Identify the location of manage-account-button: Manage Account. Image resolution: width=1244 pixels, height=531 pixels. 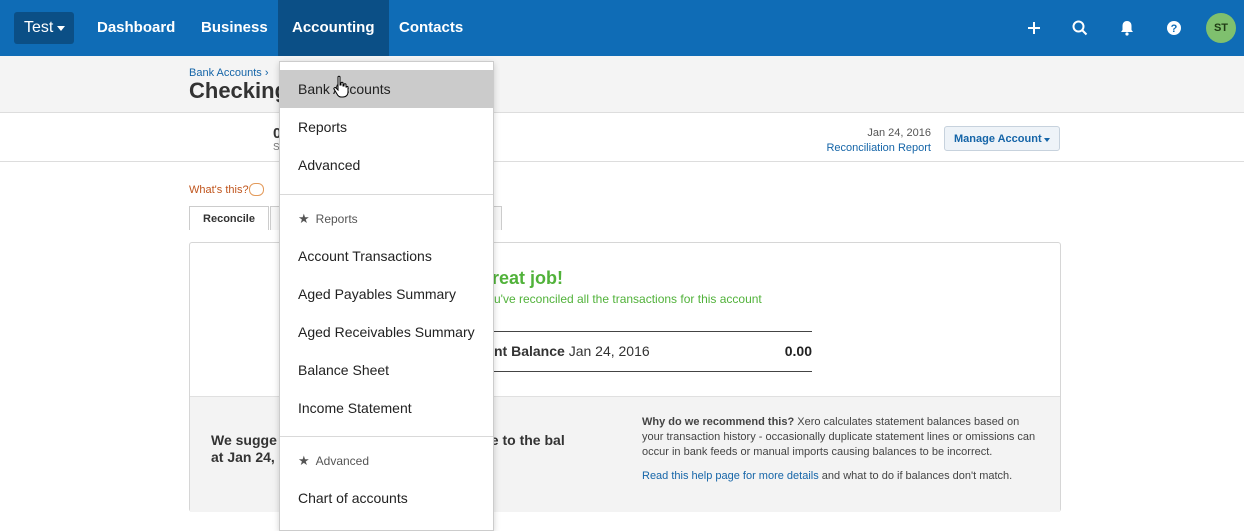
(1002, 138).